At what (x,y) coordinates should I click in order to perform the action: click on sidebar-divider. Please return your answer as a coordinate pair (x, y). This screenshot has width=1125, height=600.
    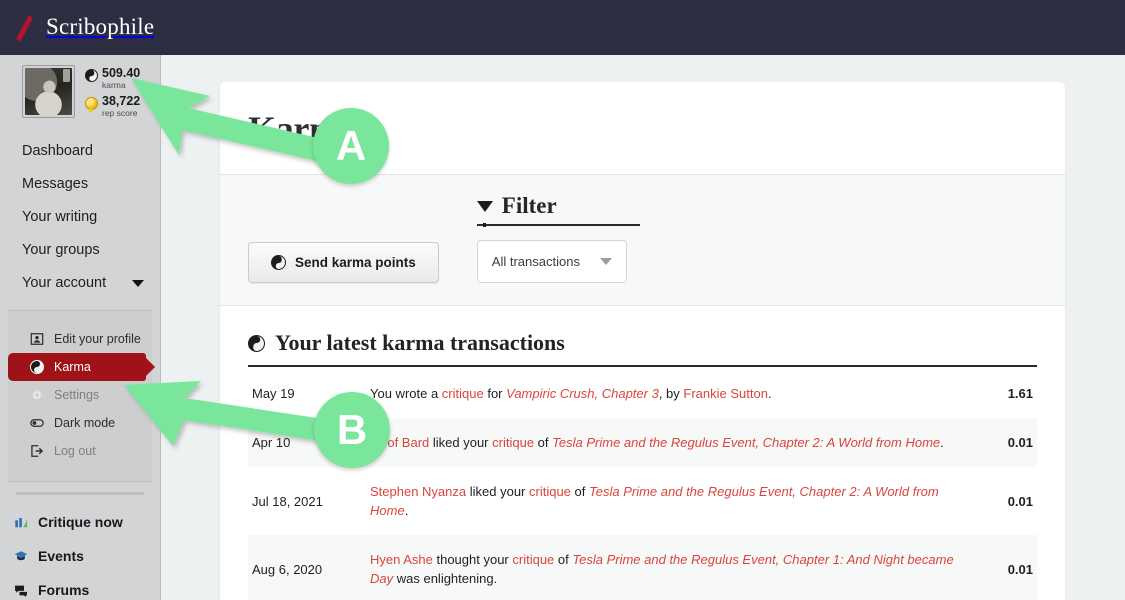
    Looking at the image, I should click on (80, 493).